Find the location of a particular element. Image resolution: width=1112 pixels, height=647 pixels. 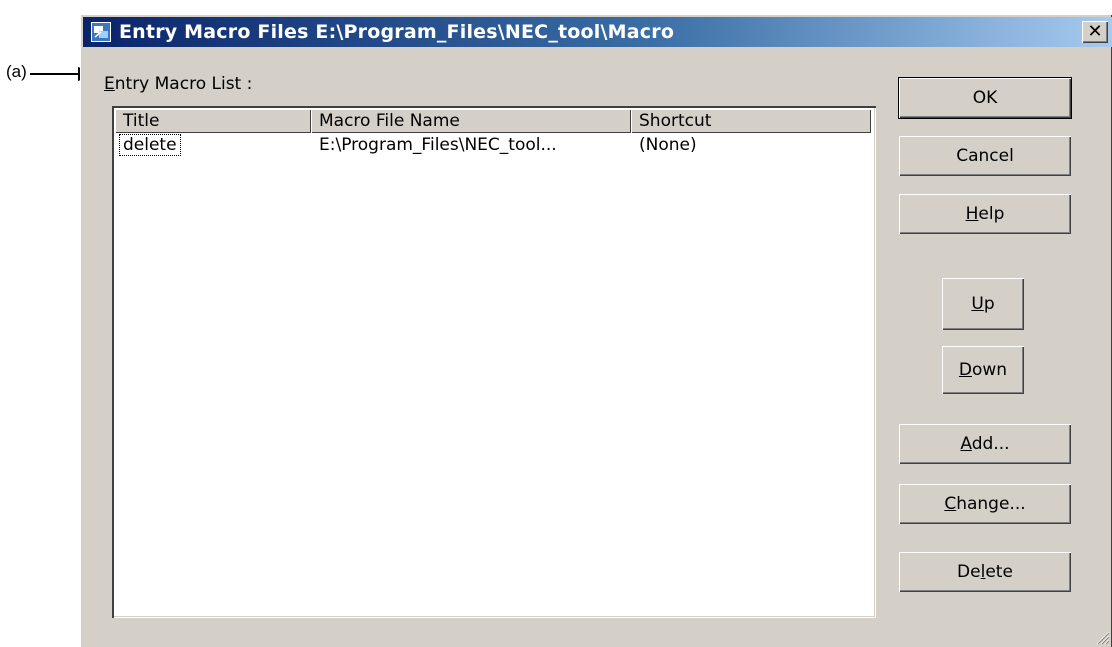

up-button-label: p is located at coordinates (989, 304).